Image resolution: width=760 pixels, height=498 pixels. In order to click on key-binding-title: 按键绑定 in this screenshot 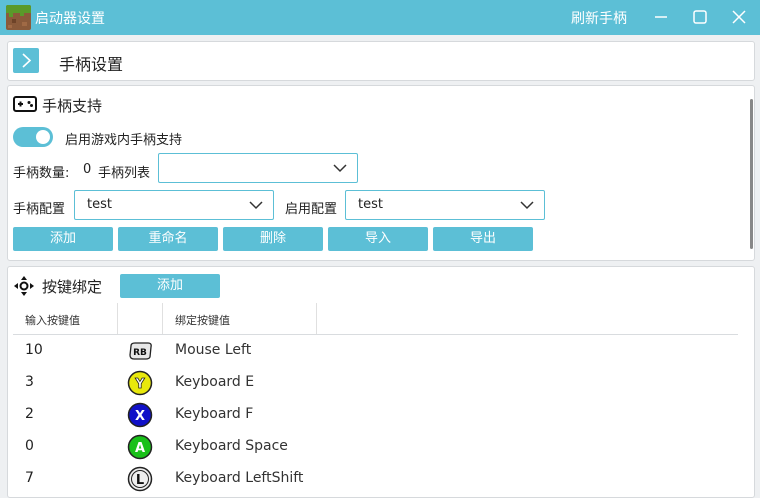, I will do `click(72, 287)`.